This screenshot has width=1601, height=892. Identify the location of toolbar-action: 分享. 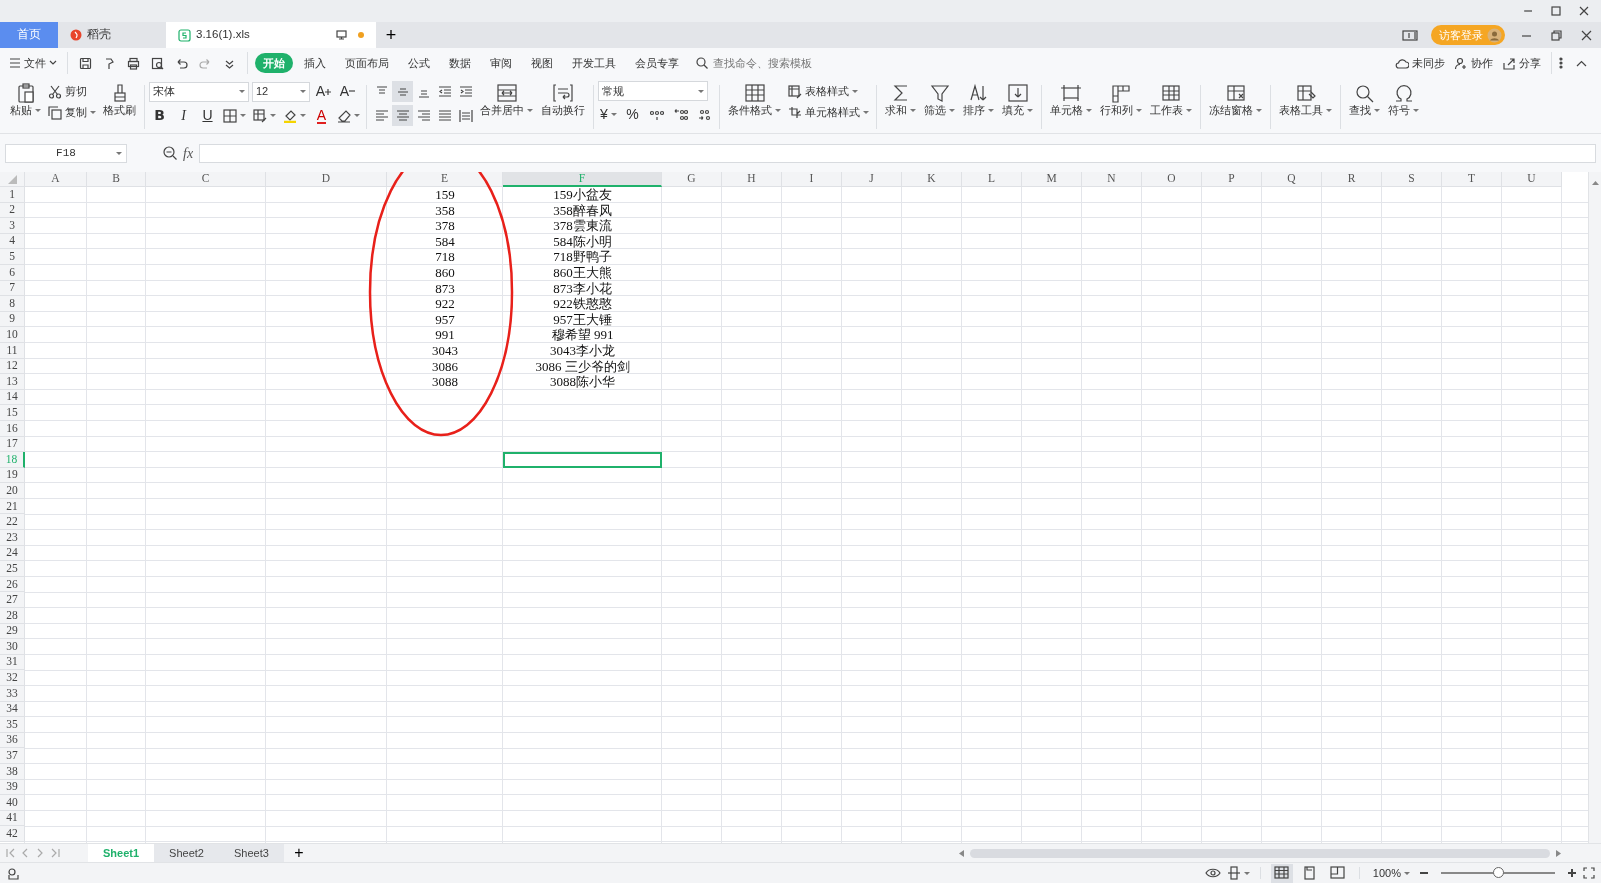
(1521, 63).